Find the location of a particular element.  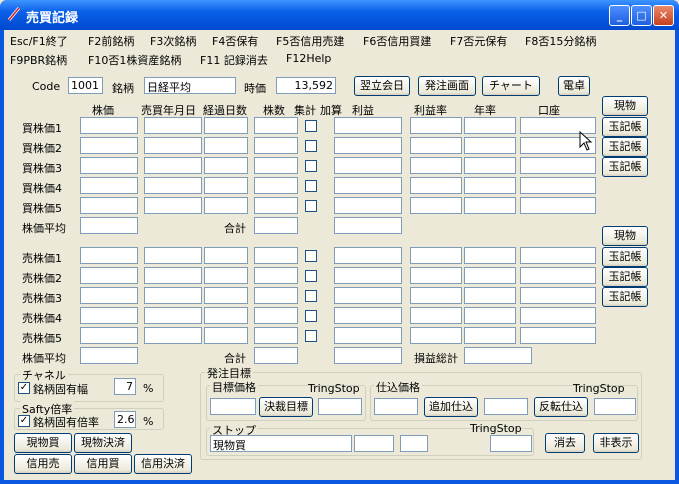

next-day-button: 翌立会日 is located at coordinates (382, 86).